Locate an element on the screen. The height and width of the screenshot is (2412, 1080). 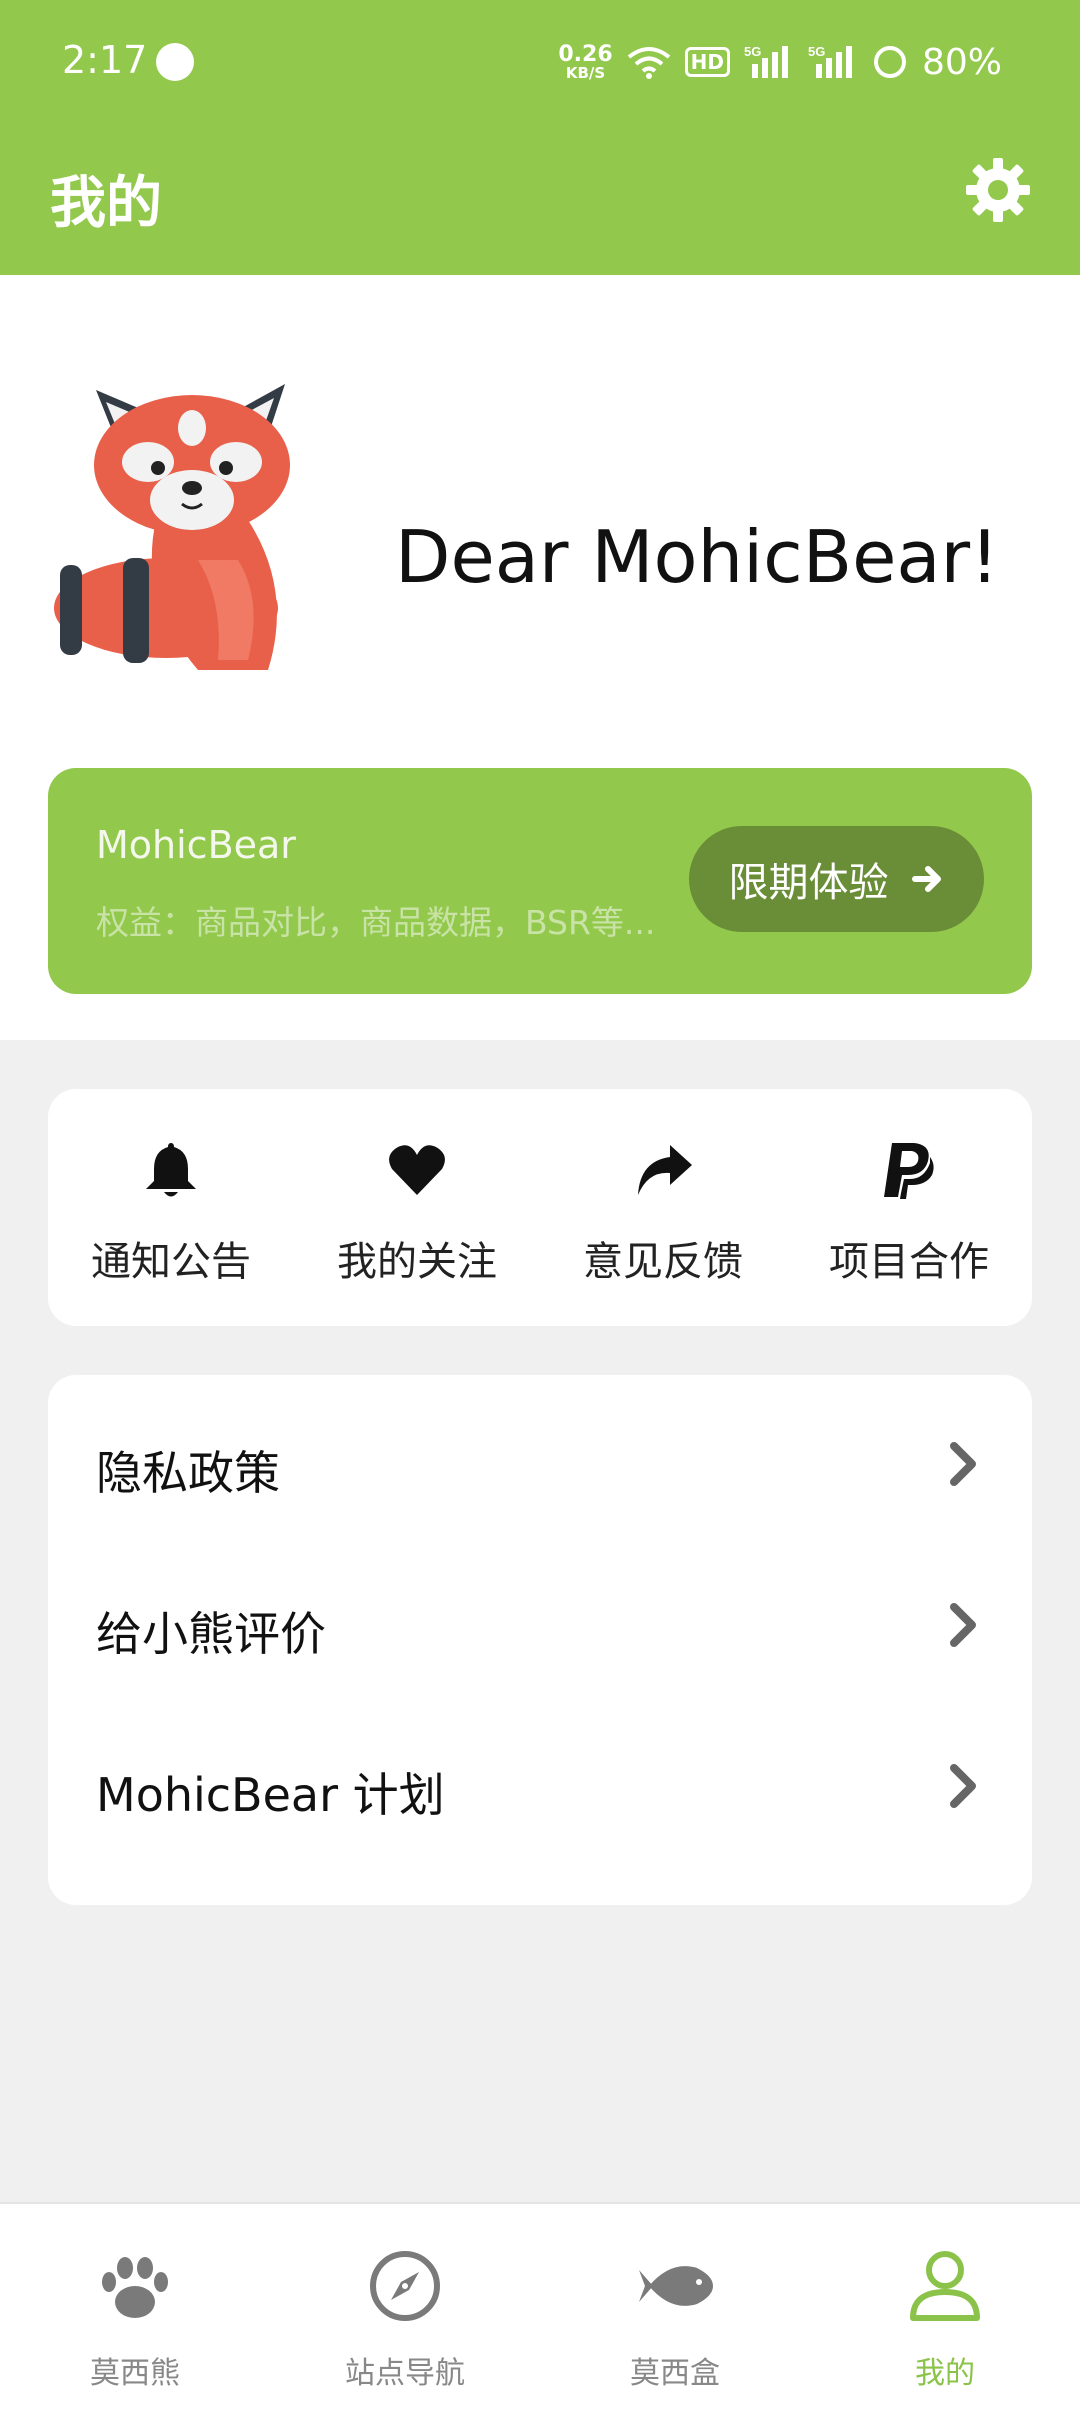
quick-action-notice: 通知公告 is located at coordinates (171, 1207).